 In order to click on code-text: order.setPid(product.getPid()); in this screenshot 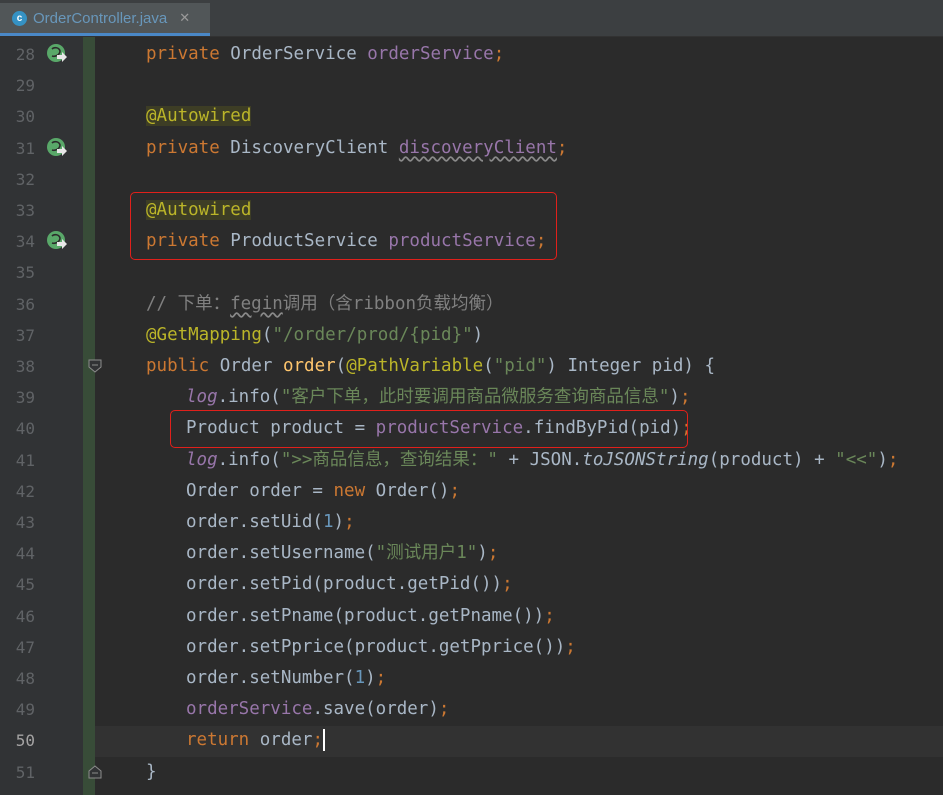, I will do `click(349, 584)`.